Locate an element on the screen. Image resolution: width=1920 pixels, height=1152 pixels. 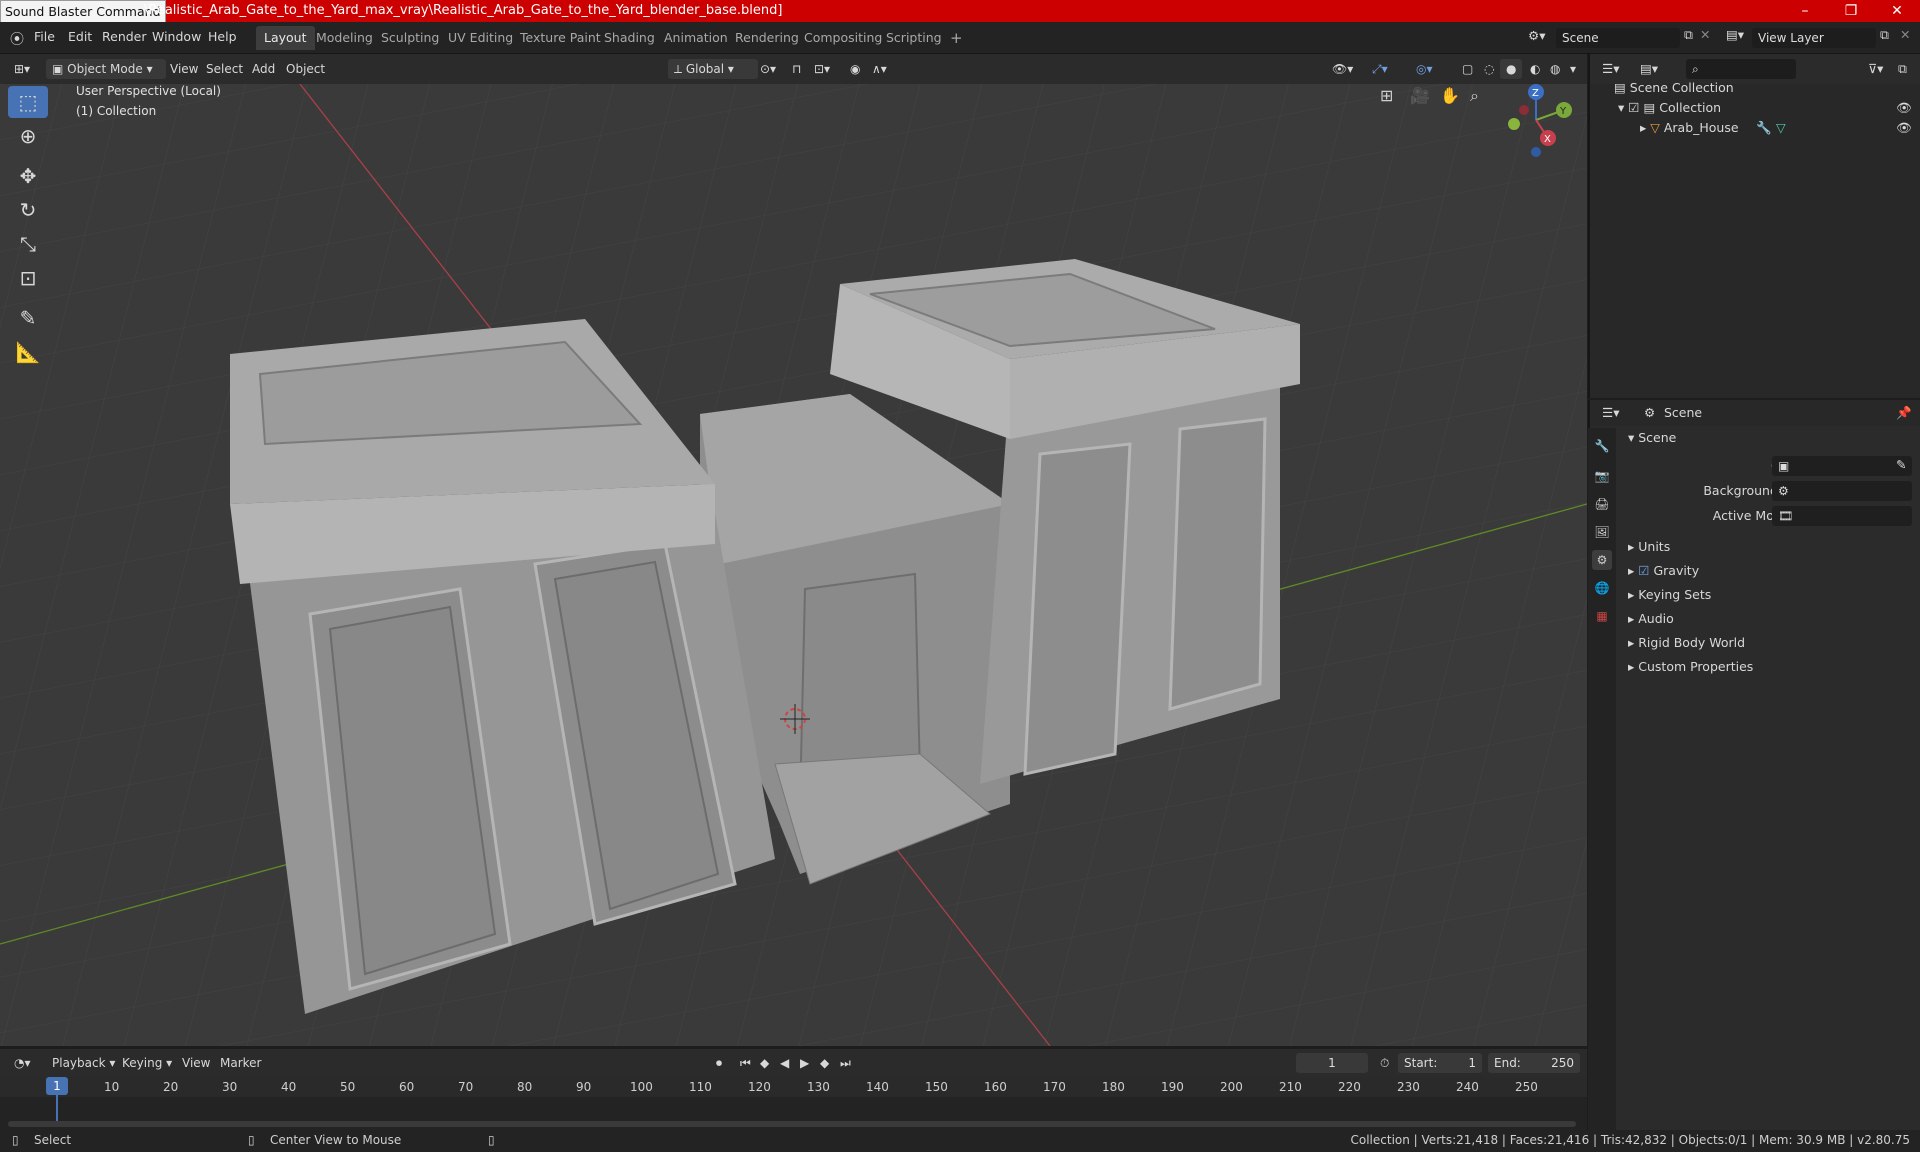
next-keyframe-icon: ◆ is located at coordinates (824, 1063).